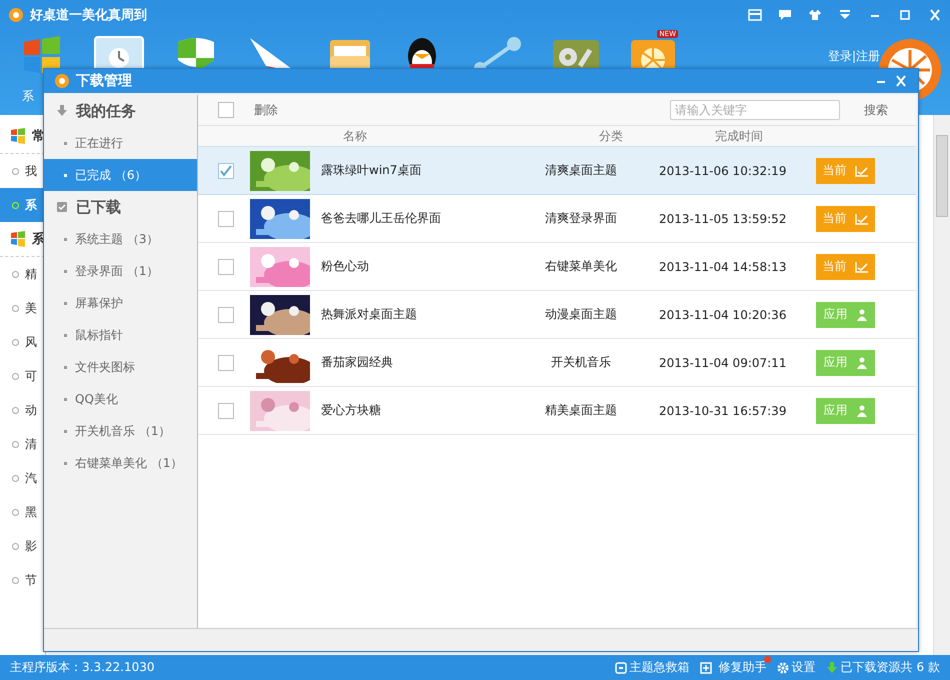 The width and height of the screenshot is (950, 680). Describe the element at coordinates (266, 110) in the screenshot. I see `delete-button: 删除` at that location.